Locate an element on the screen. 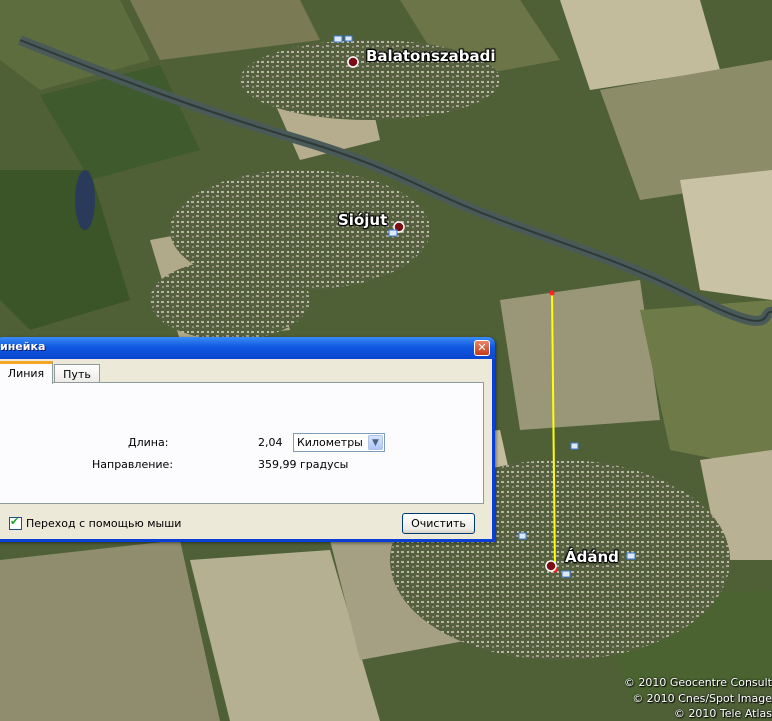  dialog-titlebar: инейка ✕ is located at coordinates (247, 348).